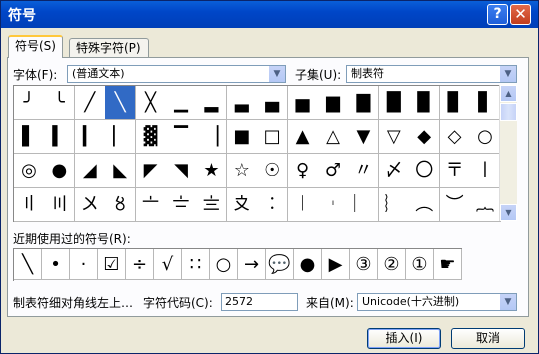 Image resolution: width=539 pixels, height=354 pixels. I want to click on symbol-cell: ◥, so click(181, 171).